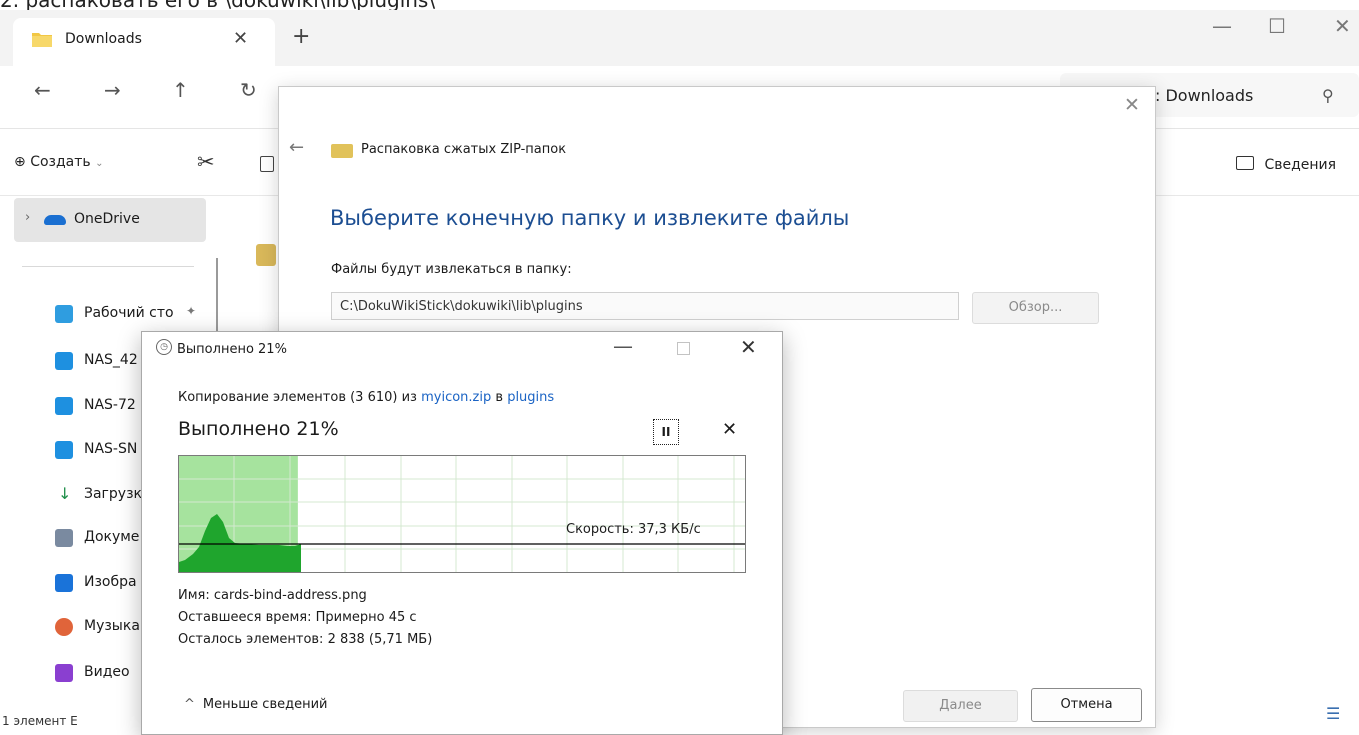  I want to click on cloud-icon, so click(55, 220).